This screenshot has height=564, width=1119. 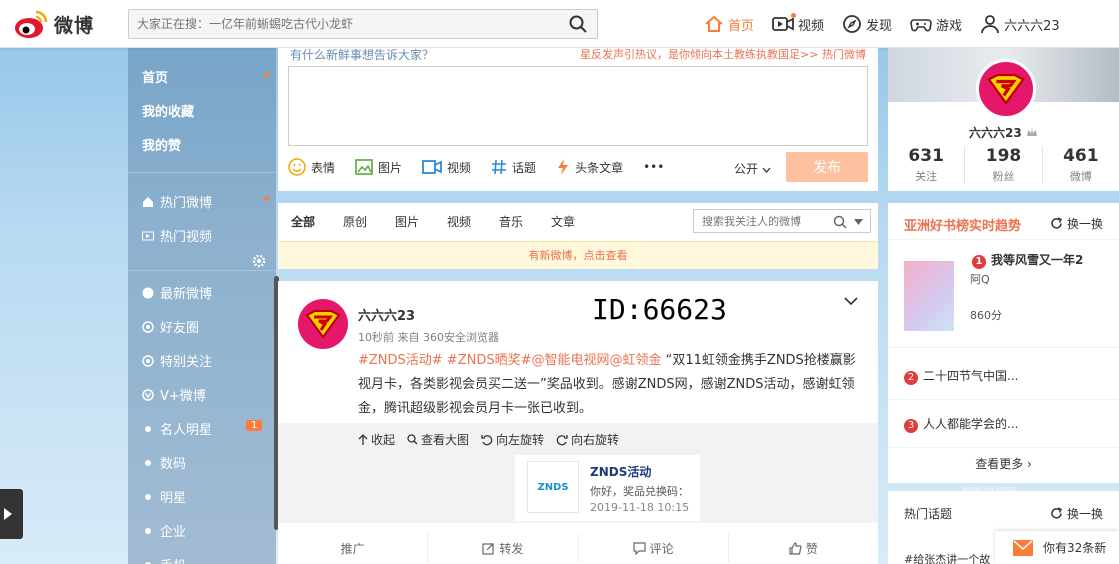 What do you see at coordinates (311, 167) in the screenshot?
I see `emoji-tool: 表情` at bounding box center [311, 167].